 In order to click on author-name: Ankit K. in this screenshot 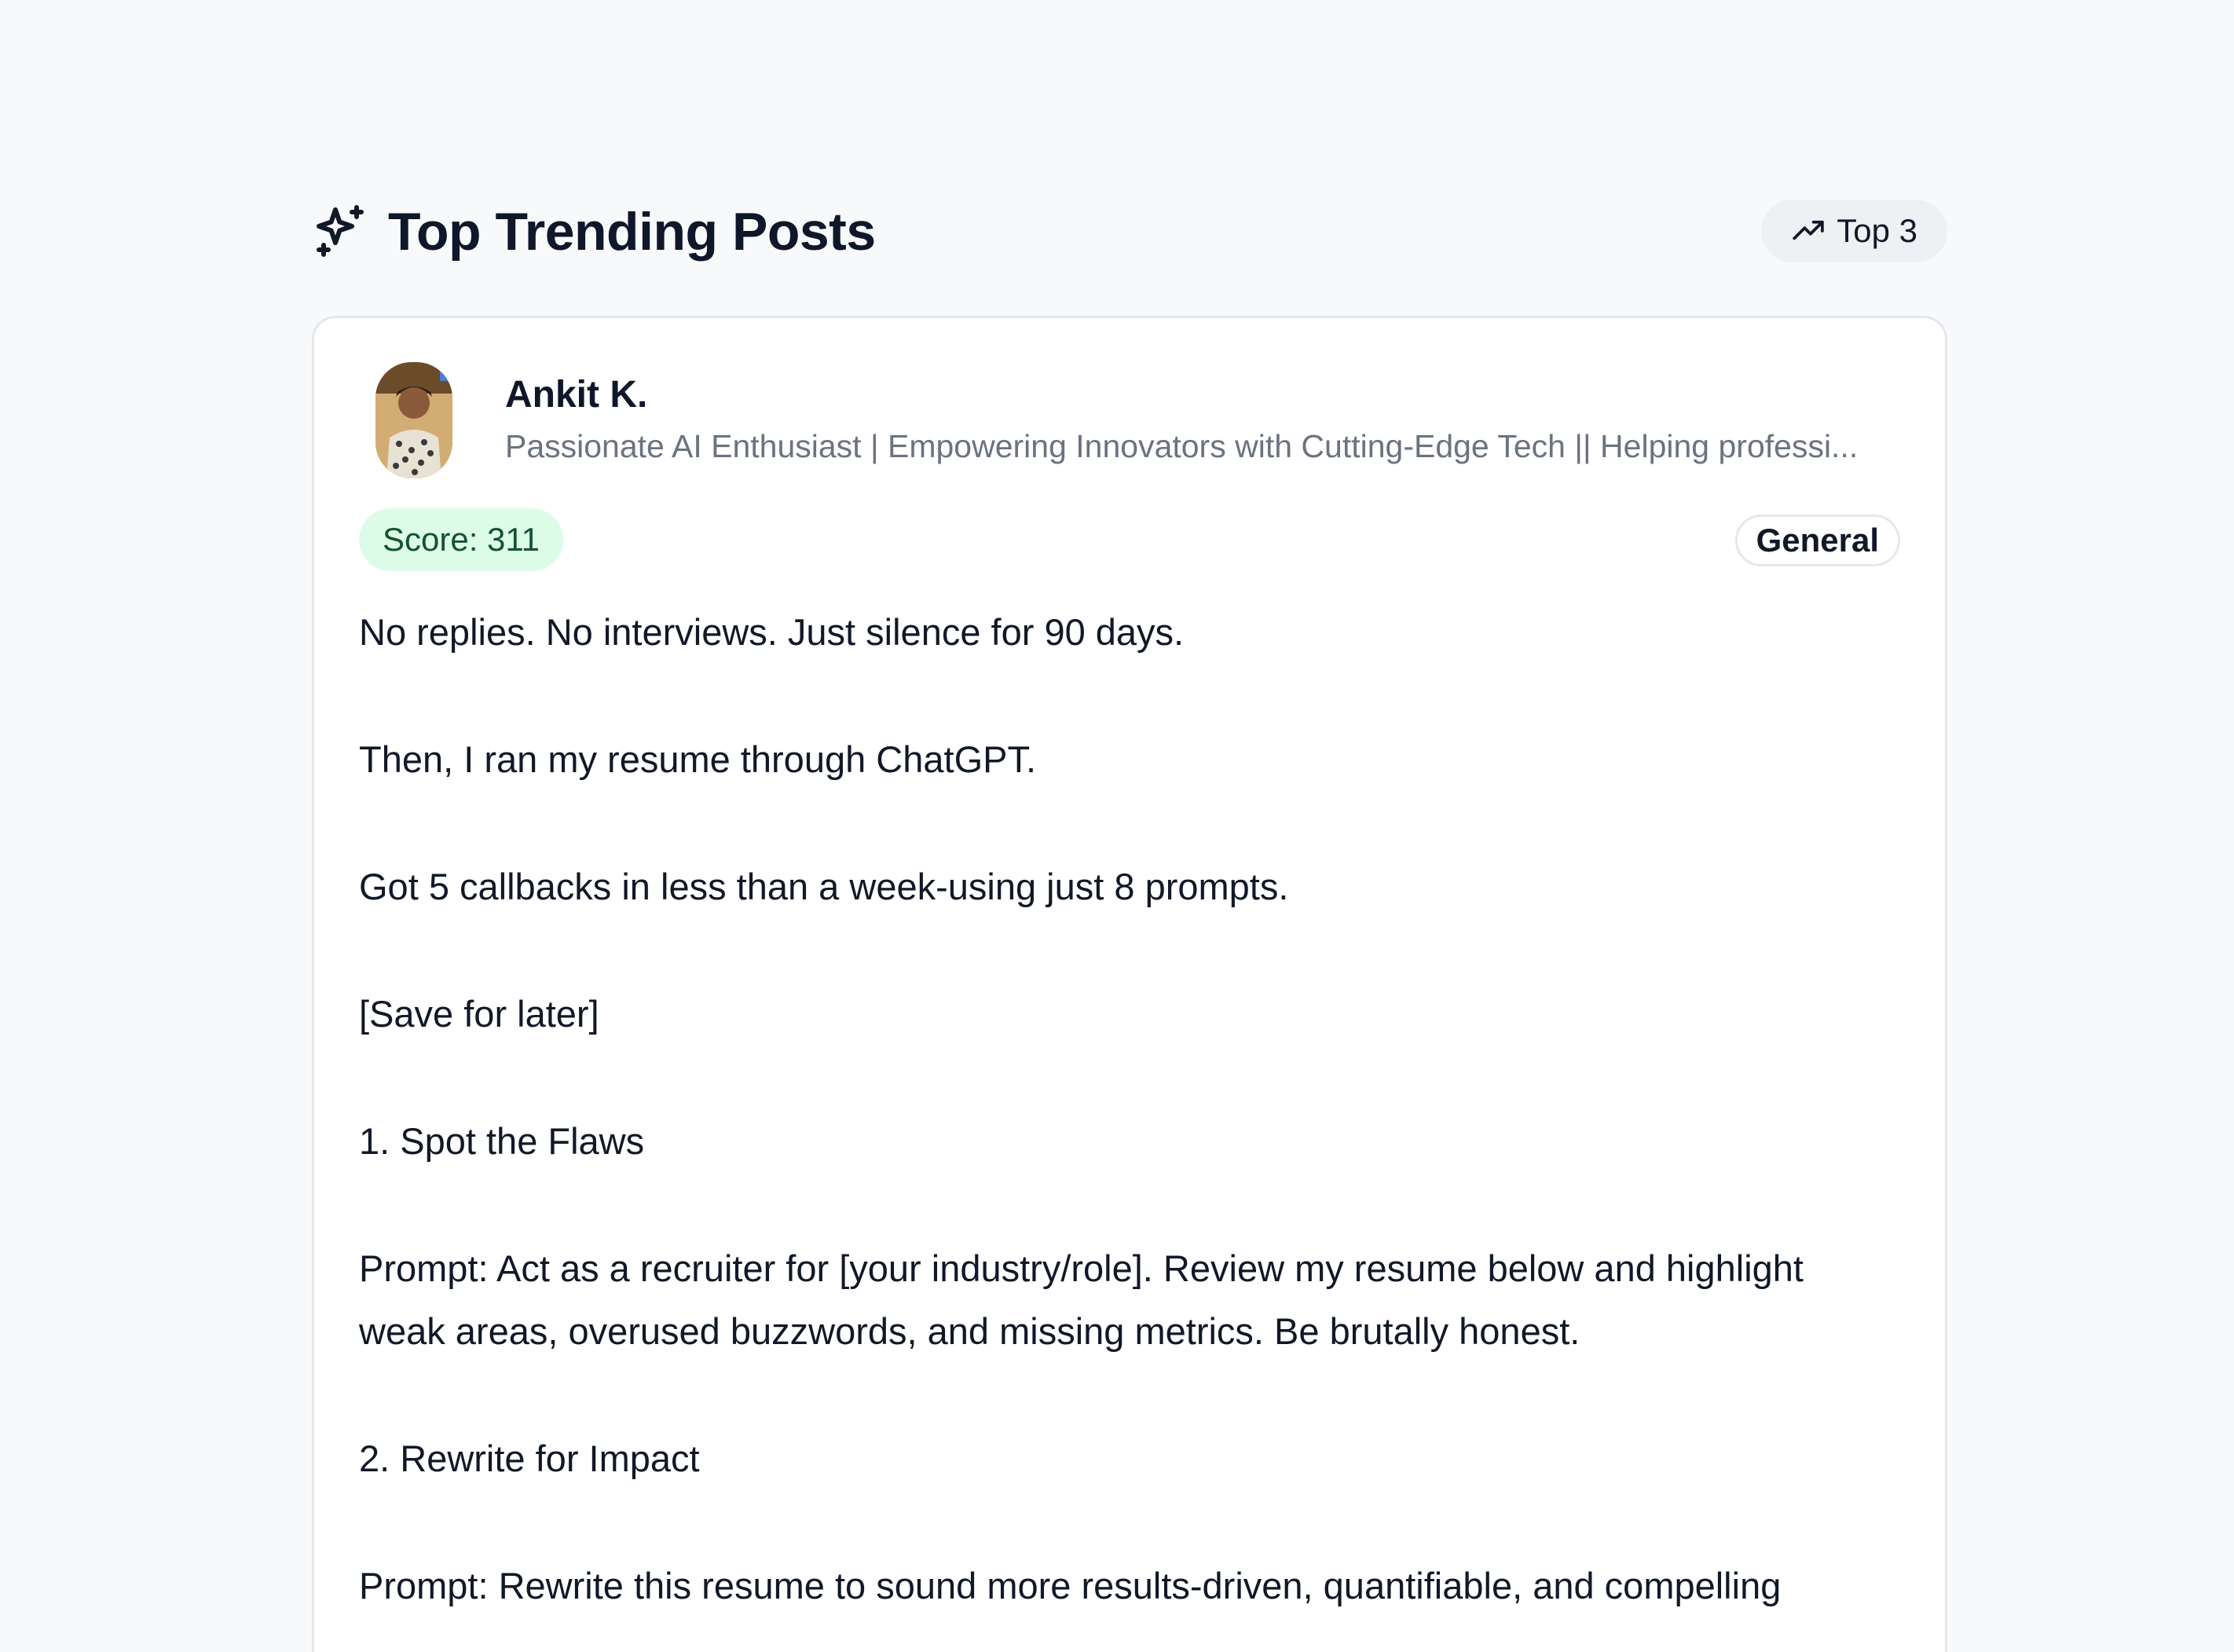, I will do `click(576, 394)`.